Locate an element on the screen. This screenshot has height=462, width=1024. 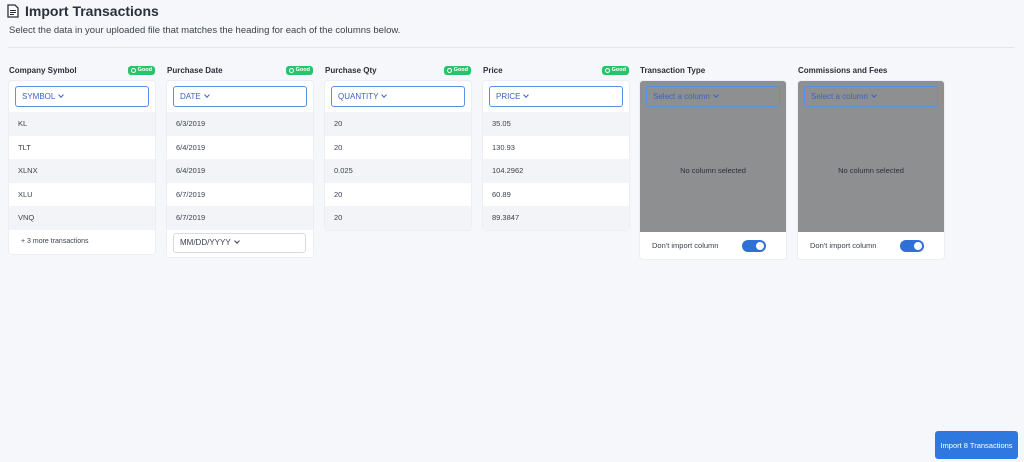
select-value: PRICE is located at coordinates (508, 96).